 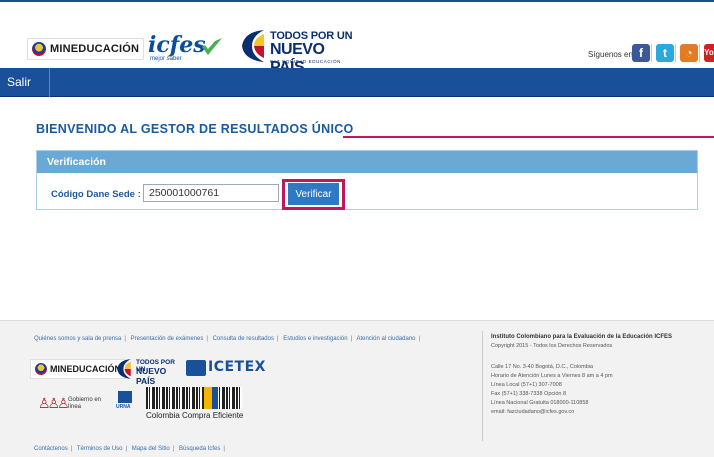 I want to click on footer-link-busqueda: Búsqueda Icfes, so click(x=199, y=449).